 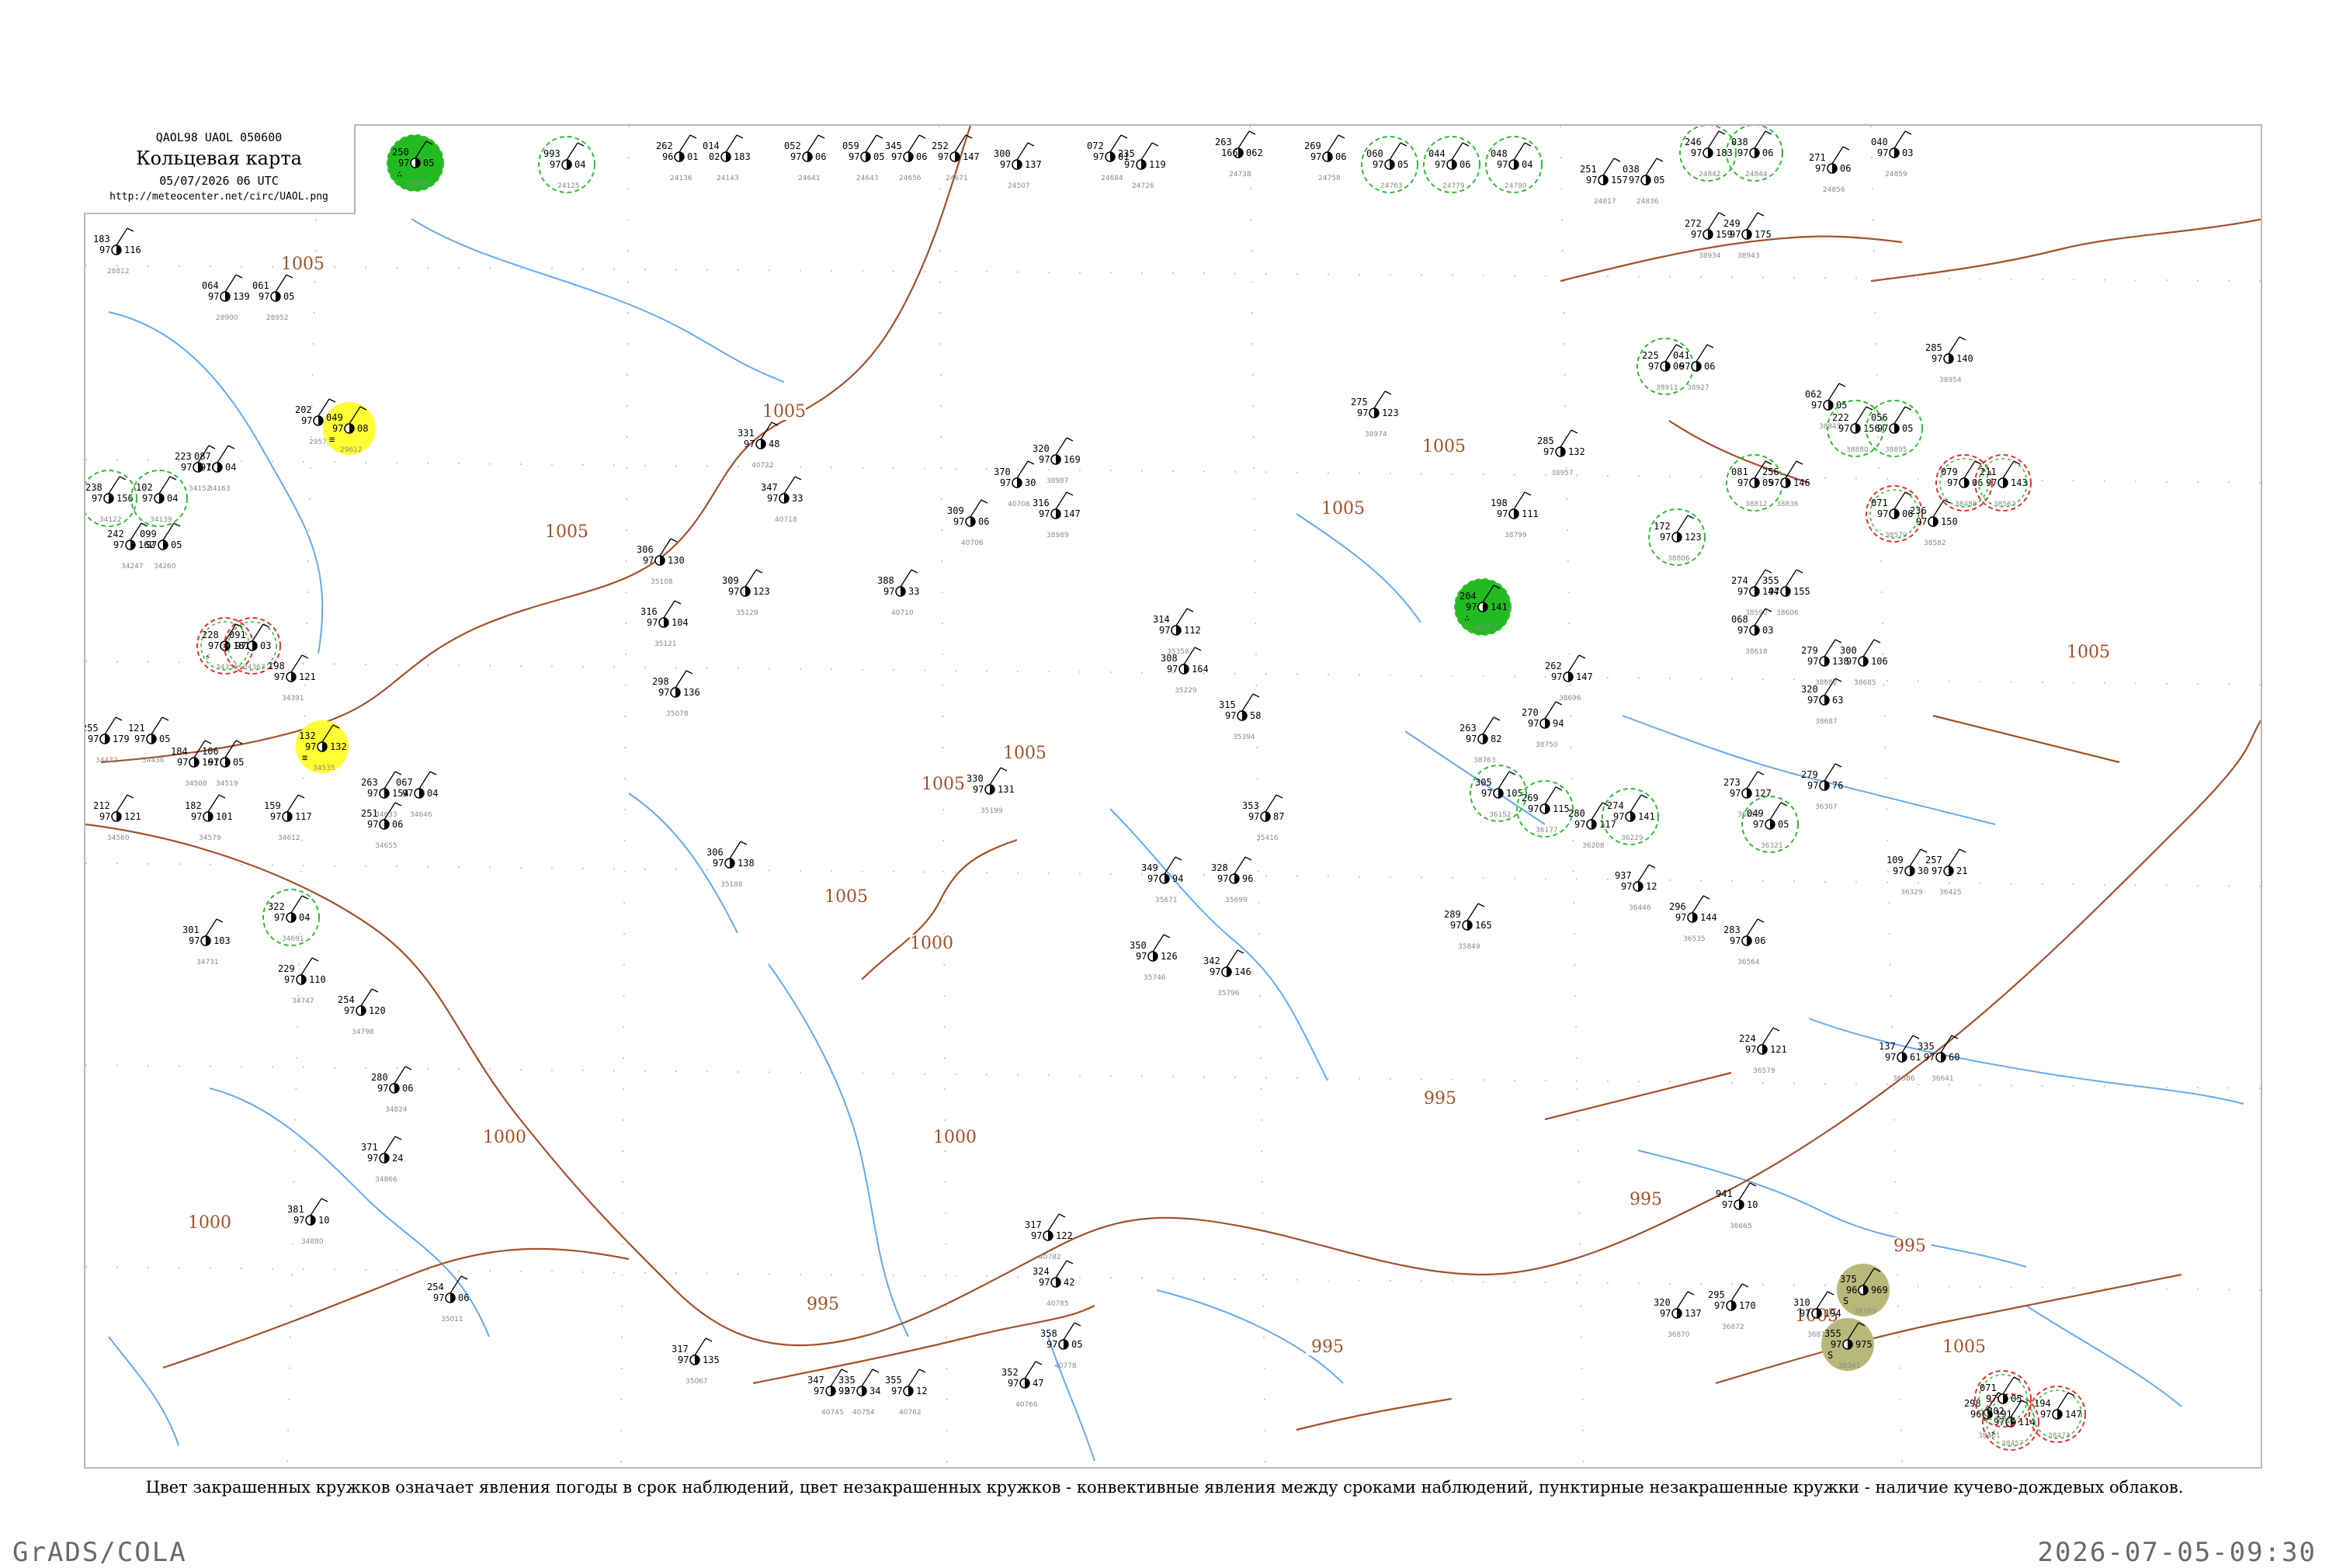 I want to click on station-35746: 35097 126 35746, so click(x=1154, y=958).